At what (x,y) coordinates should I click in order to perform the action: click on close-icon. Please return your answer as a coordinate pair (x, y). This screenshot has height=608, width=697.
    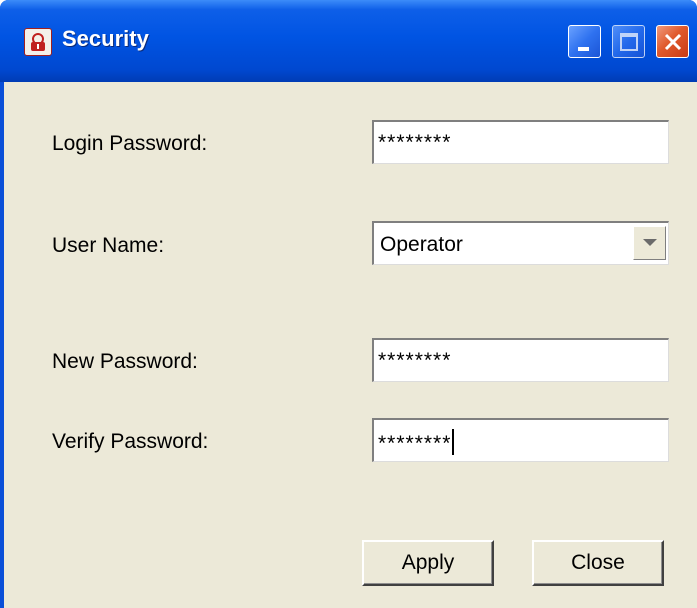
    Looking at the image, I should click on (673, 42).